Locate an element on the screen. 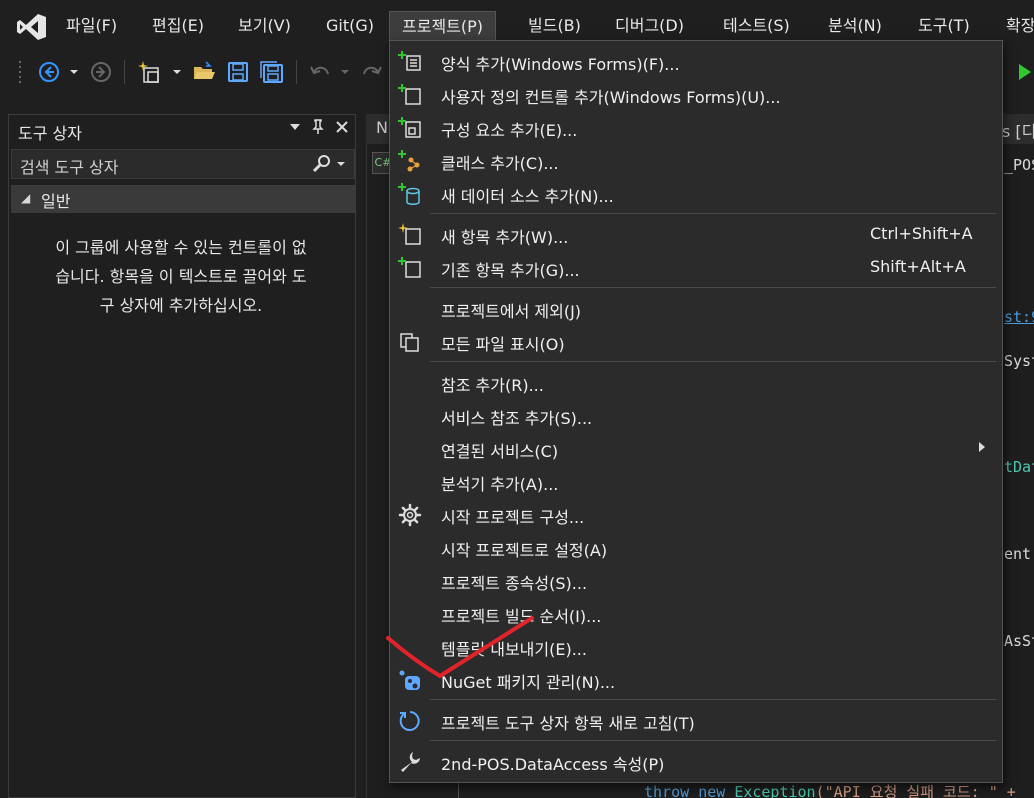 The height and width of the screenshot is (798, 1034). gear-icon is located at coordinates (410, 515).